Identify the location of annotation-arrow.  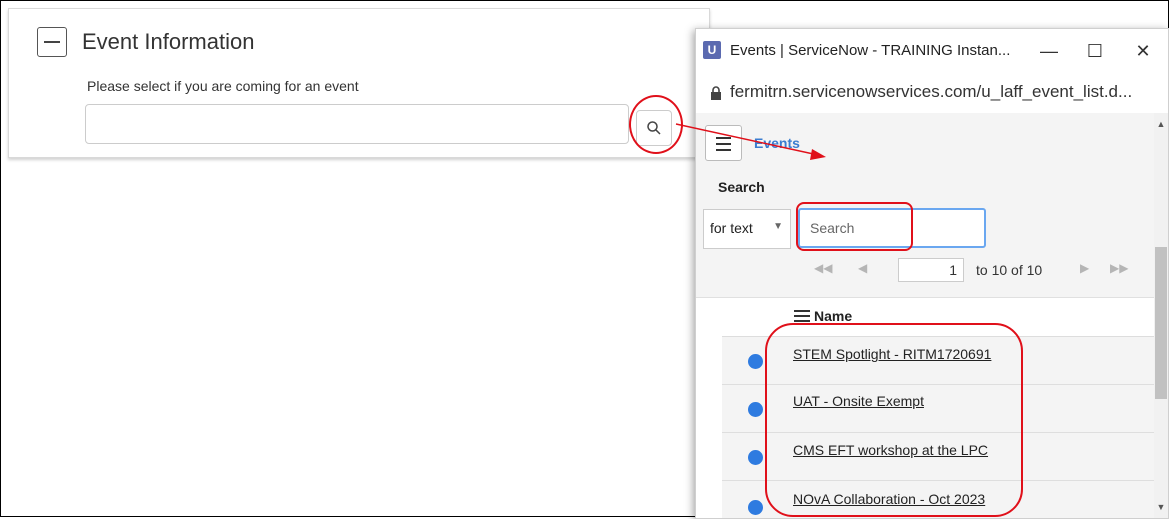
(750, 141).